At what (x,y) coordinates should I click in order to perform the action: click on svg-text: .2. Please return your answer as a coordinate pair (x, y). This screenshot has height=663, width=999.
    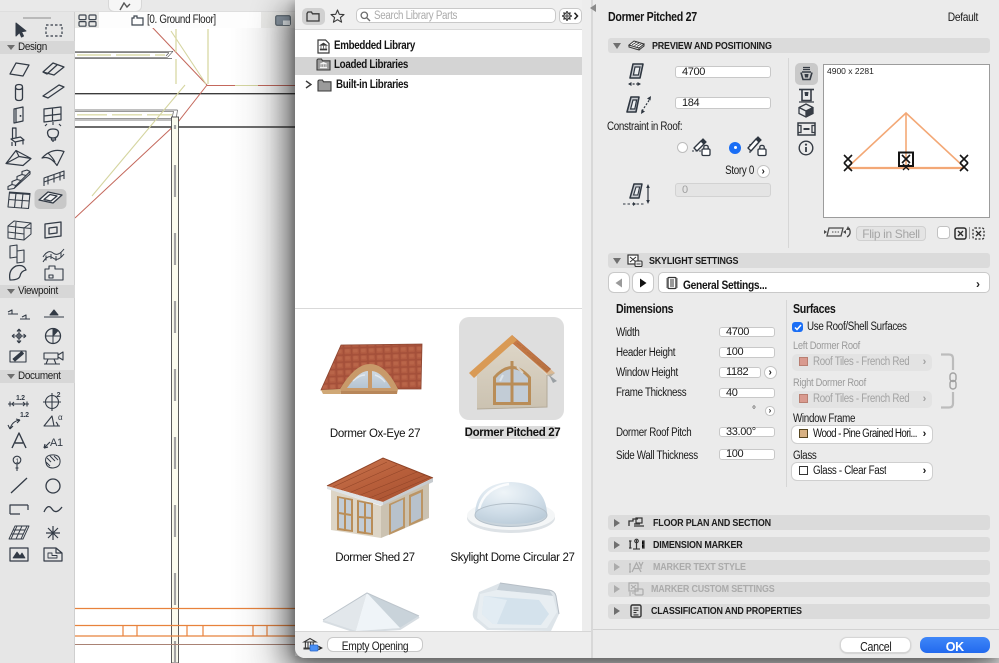
    Looking at the image, I should click on (58, 395).